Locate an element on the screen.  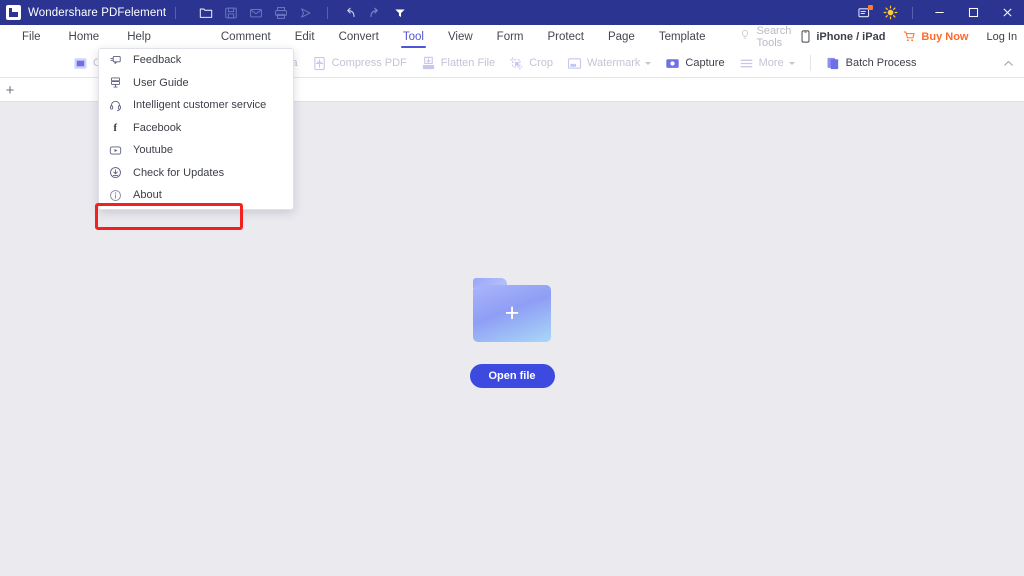
ribbon-item-capture: Capture is located at coordinates (694, 63).